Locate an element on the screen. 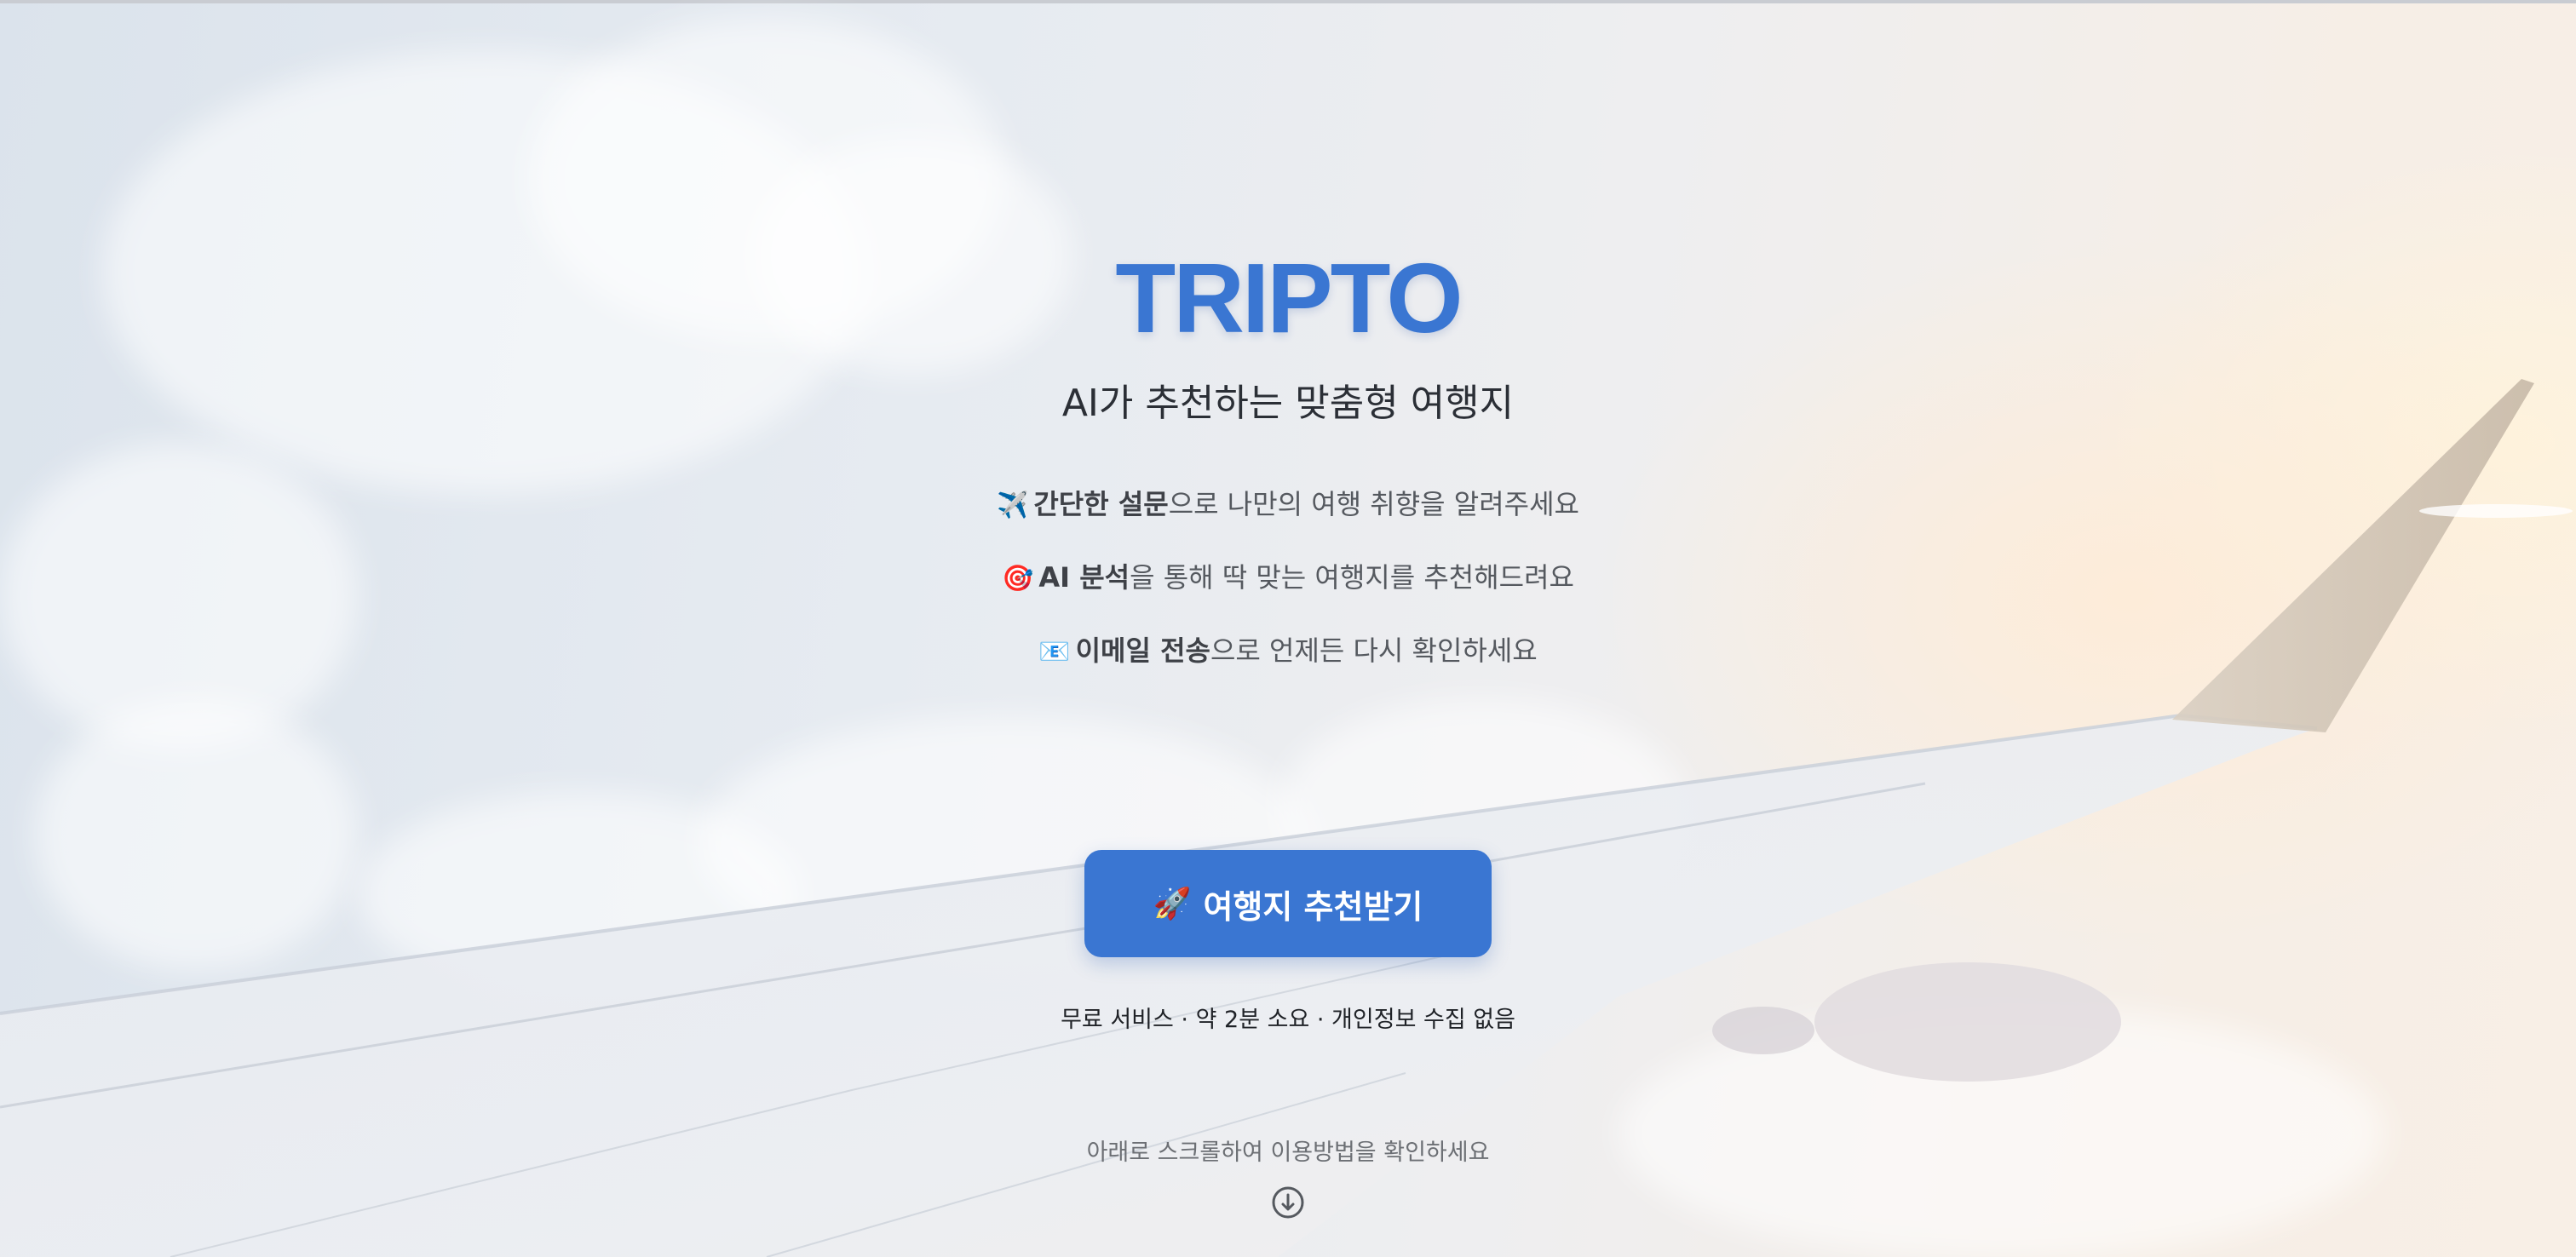 This screenshot has height=1257, width=2576. feature-survey: ✈️ 간단한 설문으로 나만의 여행 취향을 알려주세요 is located at coordinates (1288, 505).